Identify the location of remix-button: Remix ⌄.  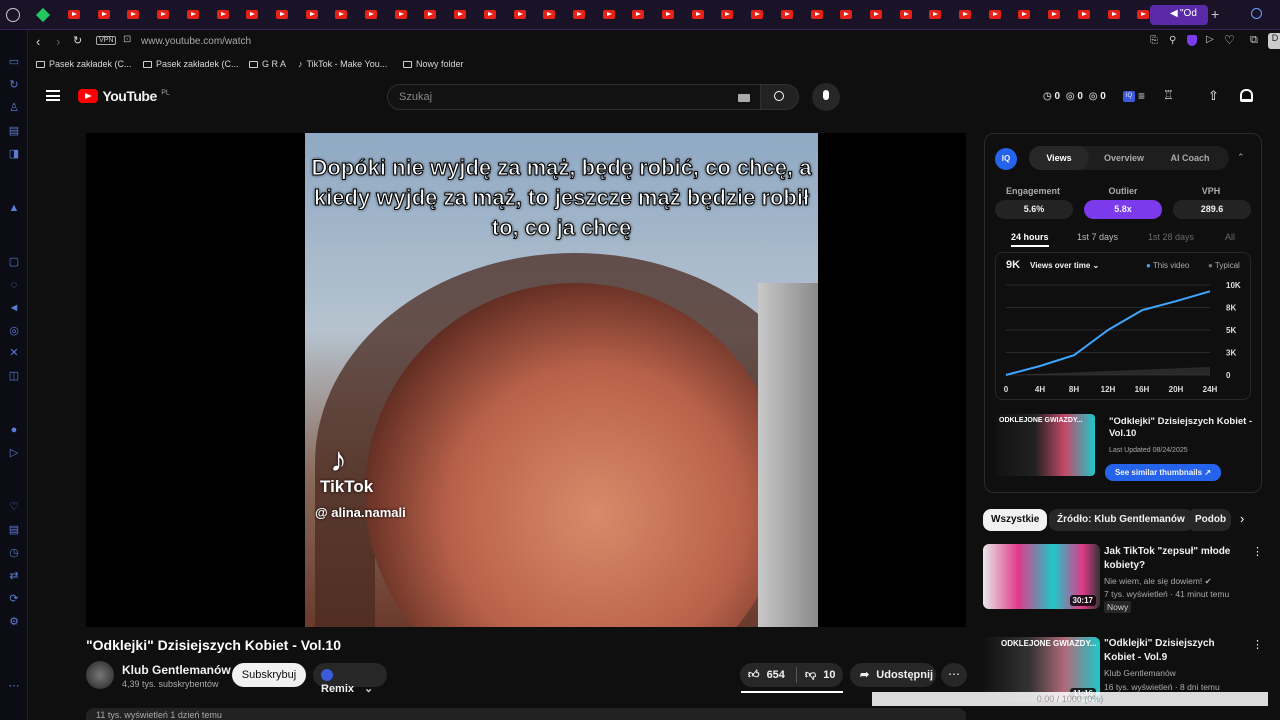
(350, 679).